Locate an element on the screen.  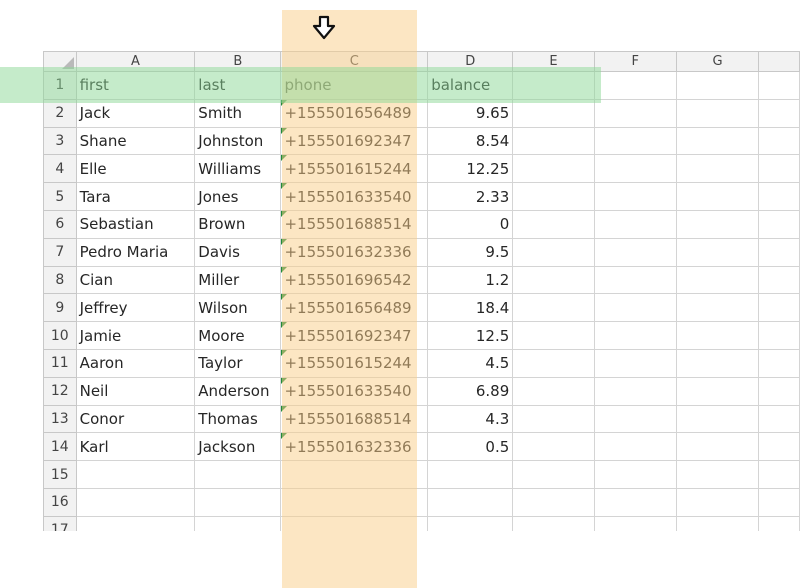
row-header: 3 is located at coordinates (60, 141).